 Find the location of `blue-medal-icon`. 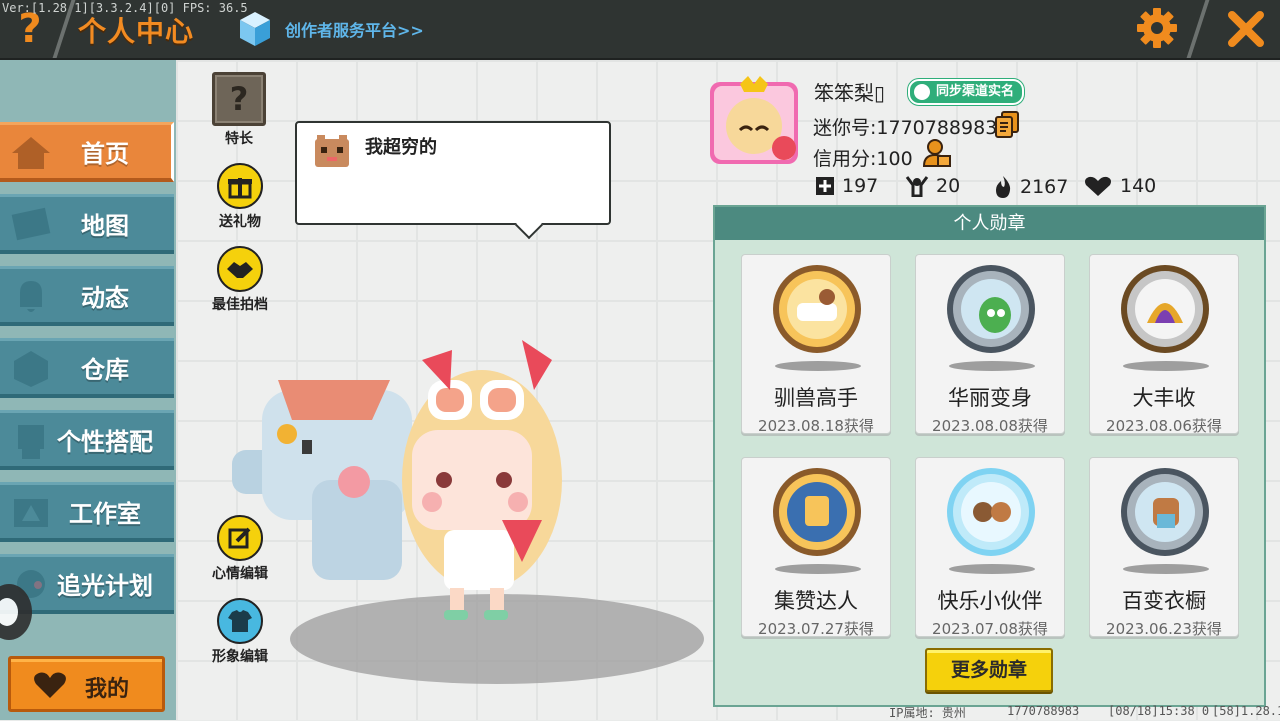

blue-medal-icon is located at coordinates (991, 512).